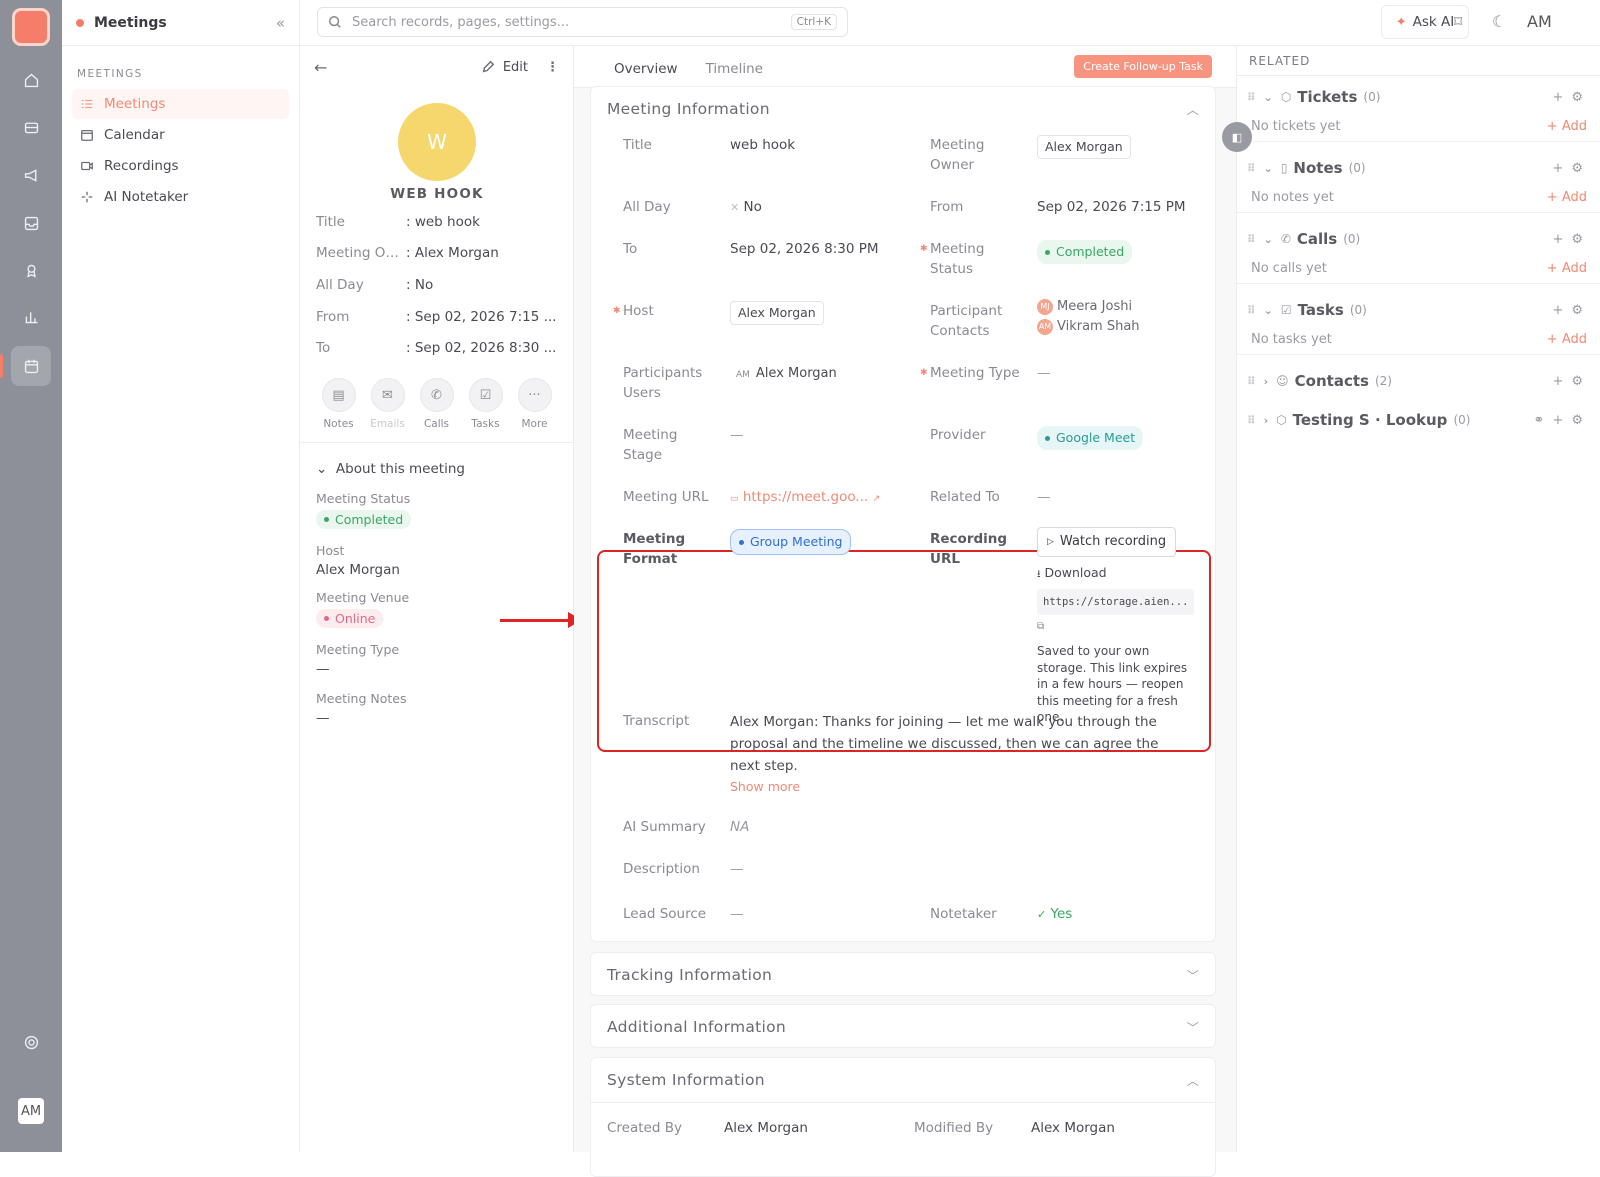 This screenshot has width=1600, height=1177. What do you see at coordinates (485, 395) in the screenshot?
I see `task-icon: ☑` at bounding box center [485, 395].